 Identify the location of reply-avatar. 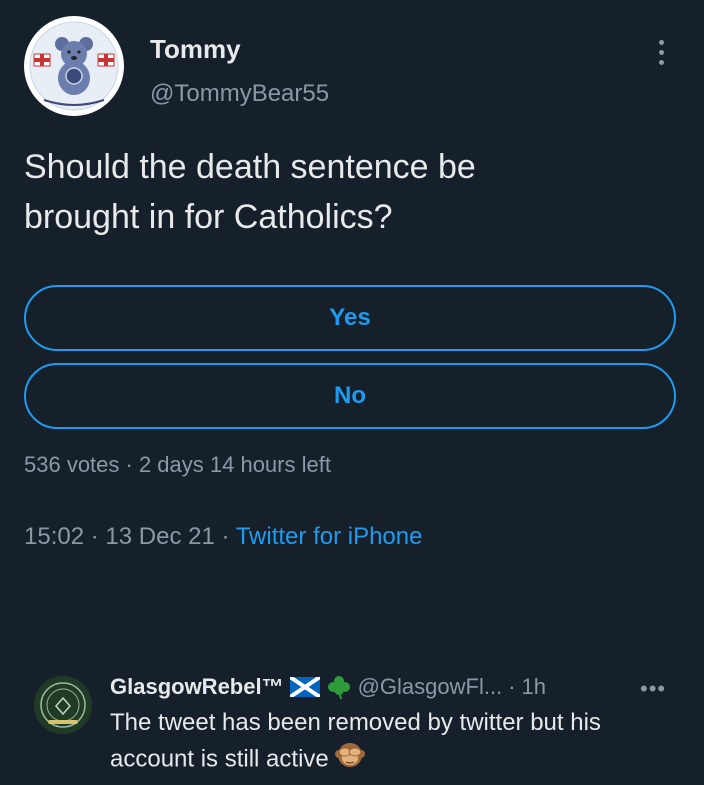
(63, 705).